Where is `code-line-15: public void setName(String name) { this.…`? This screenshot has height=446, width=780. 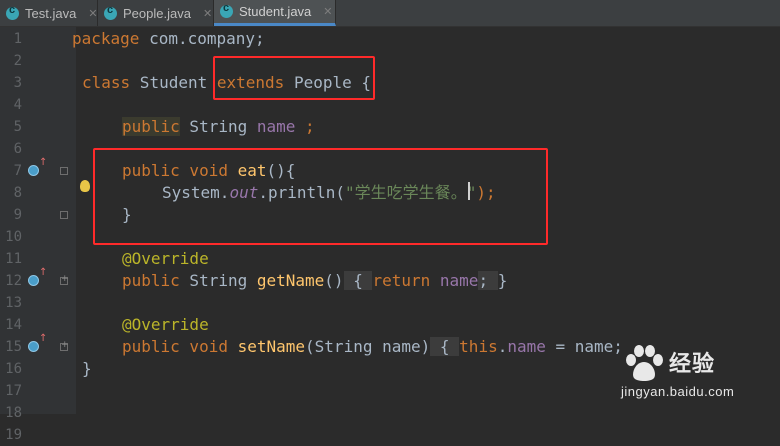 code-line-15: public void setName(String name) { this.… is located at coordinates (372, 347).